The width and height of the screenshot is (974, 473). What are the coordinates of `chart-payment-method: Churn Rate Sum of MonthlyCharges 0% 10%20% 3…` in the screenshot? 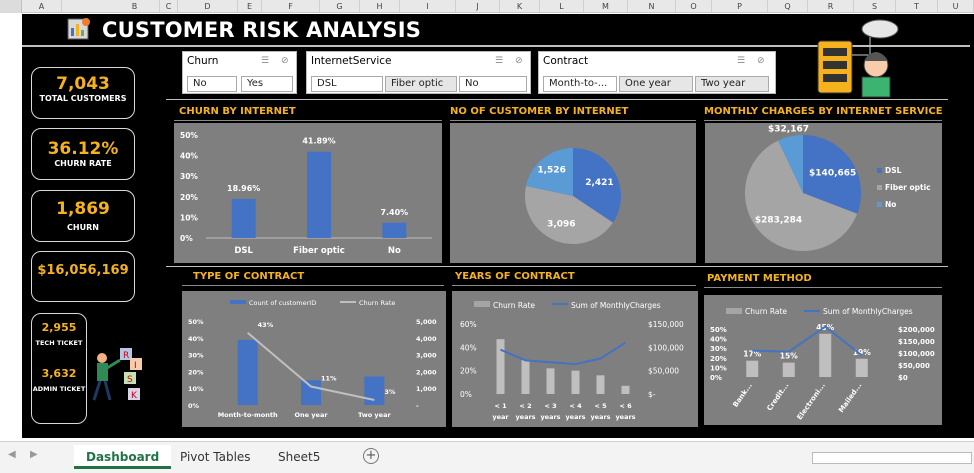 It's located at (823, 360).